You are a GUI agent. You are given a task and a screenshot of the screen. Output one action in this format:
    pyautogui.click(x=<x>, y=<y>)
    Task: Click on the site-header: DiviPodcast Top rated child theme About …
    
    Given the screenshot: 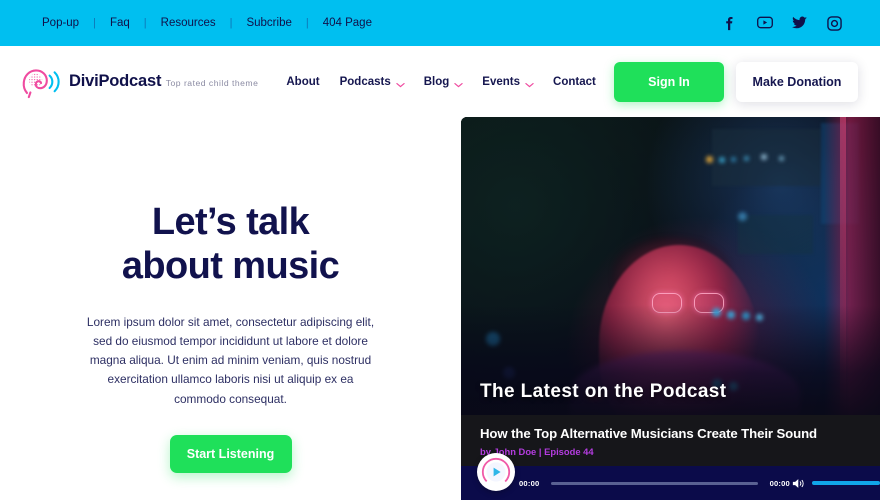 What is the action you would take?
    pyautogui.click(x=440, y=81)
    